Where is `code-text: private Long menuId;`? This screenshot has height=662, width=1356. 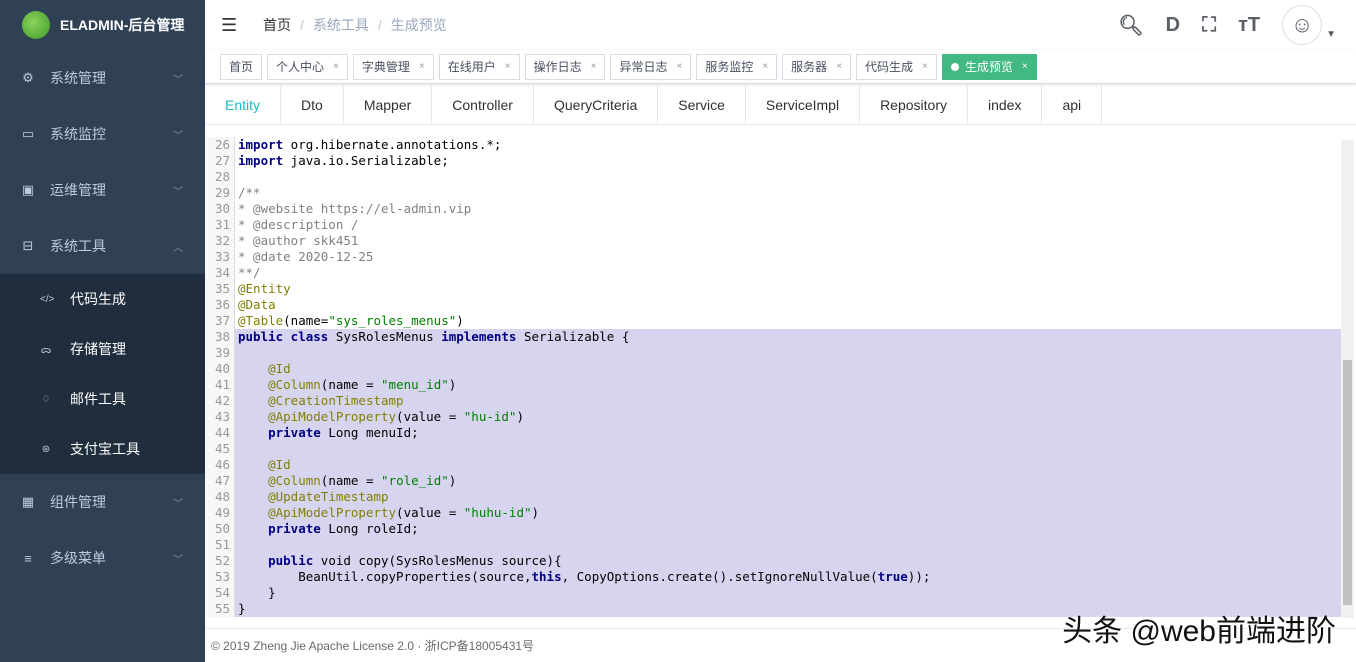
code-text: private Long menuId; is located at coordinates (790, 433).